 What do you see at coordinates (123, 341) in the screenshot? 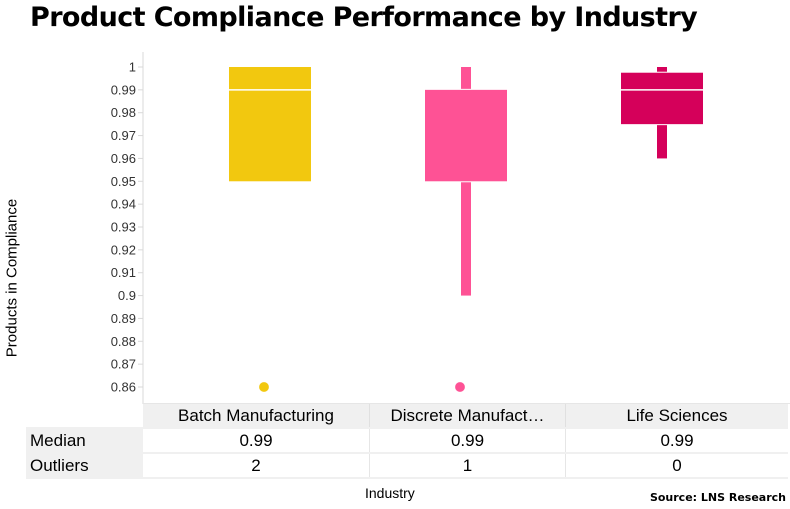
I see `y-tick-label: 0.88` at bounding box center [123, 341].